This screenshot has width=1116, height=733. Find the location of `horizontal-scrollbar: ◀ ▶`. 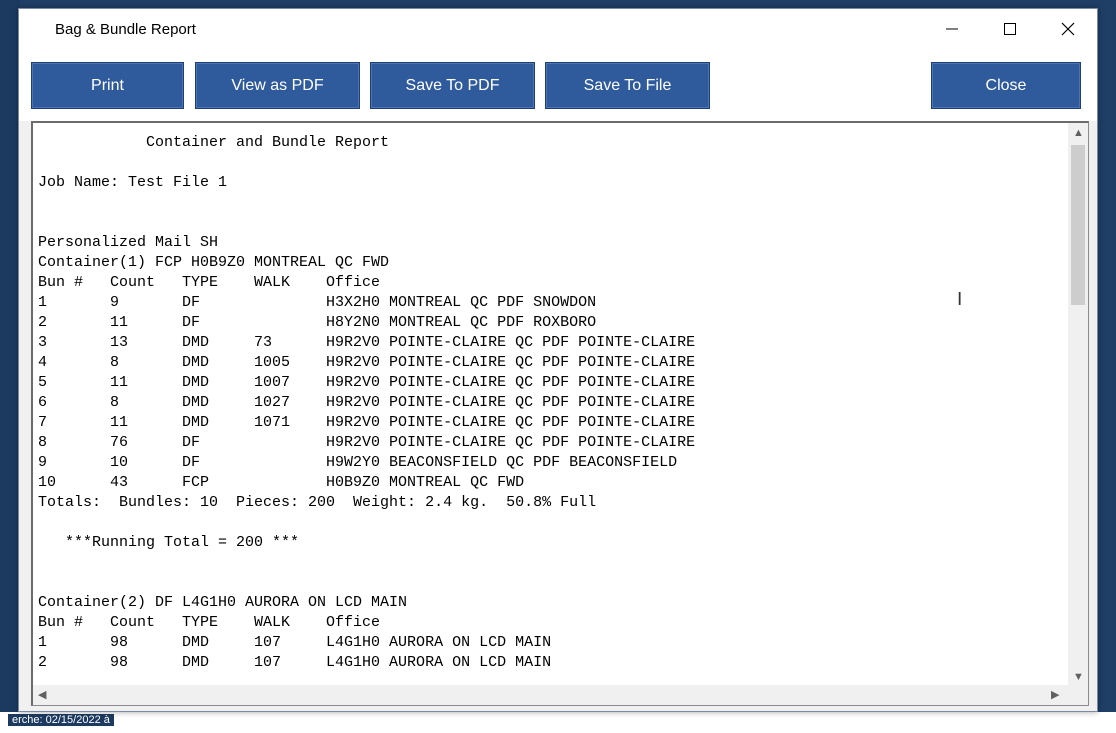

horizontal-scrollbar: ◀ ▶ is located at coordinates (551, 695).